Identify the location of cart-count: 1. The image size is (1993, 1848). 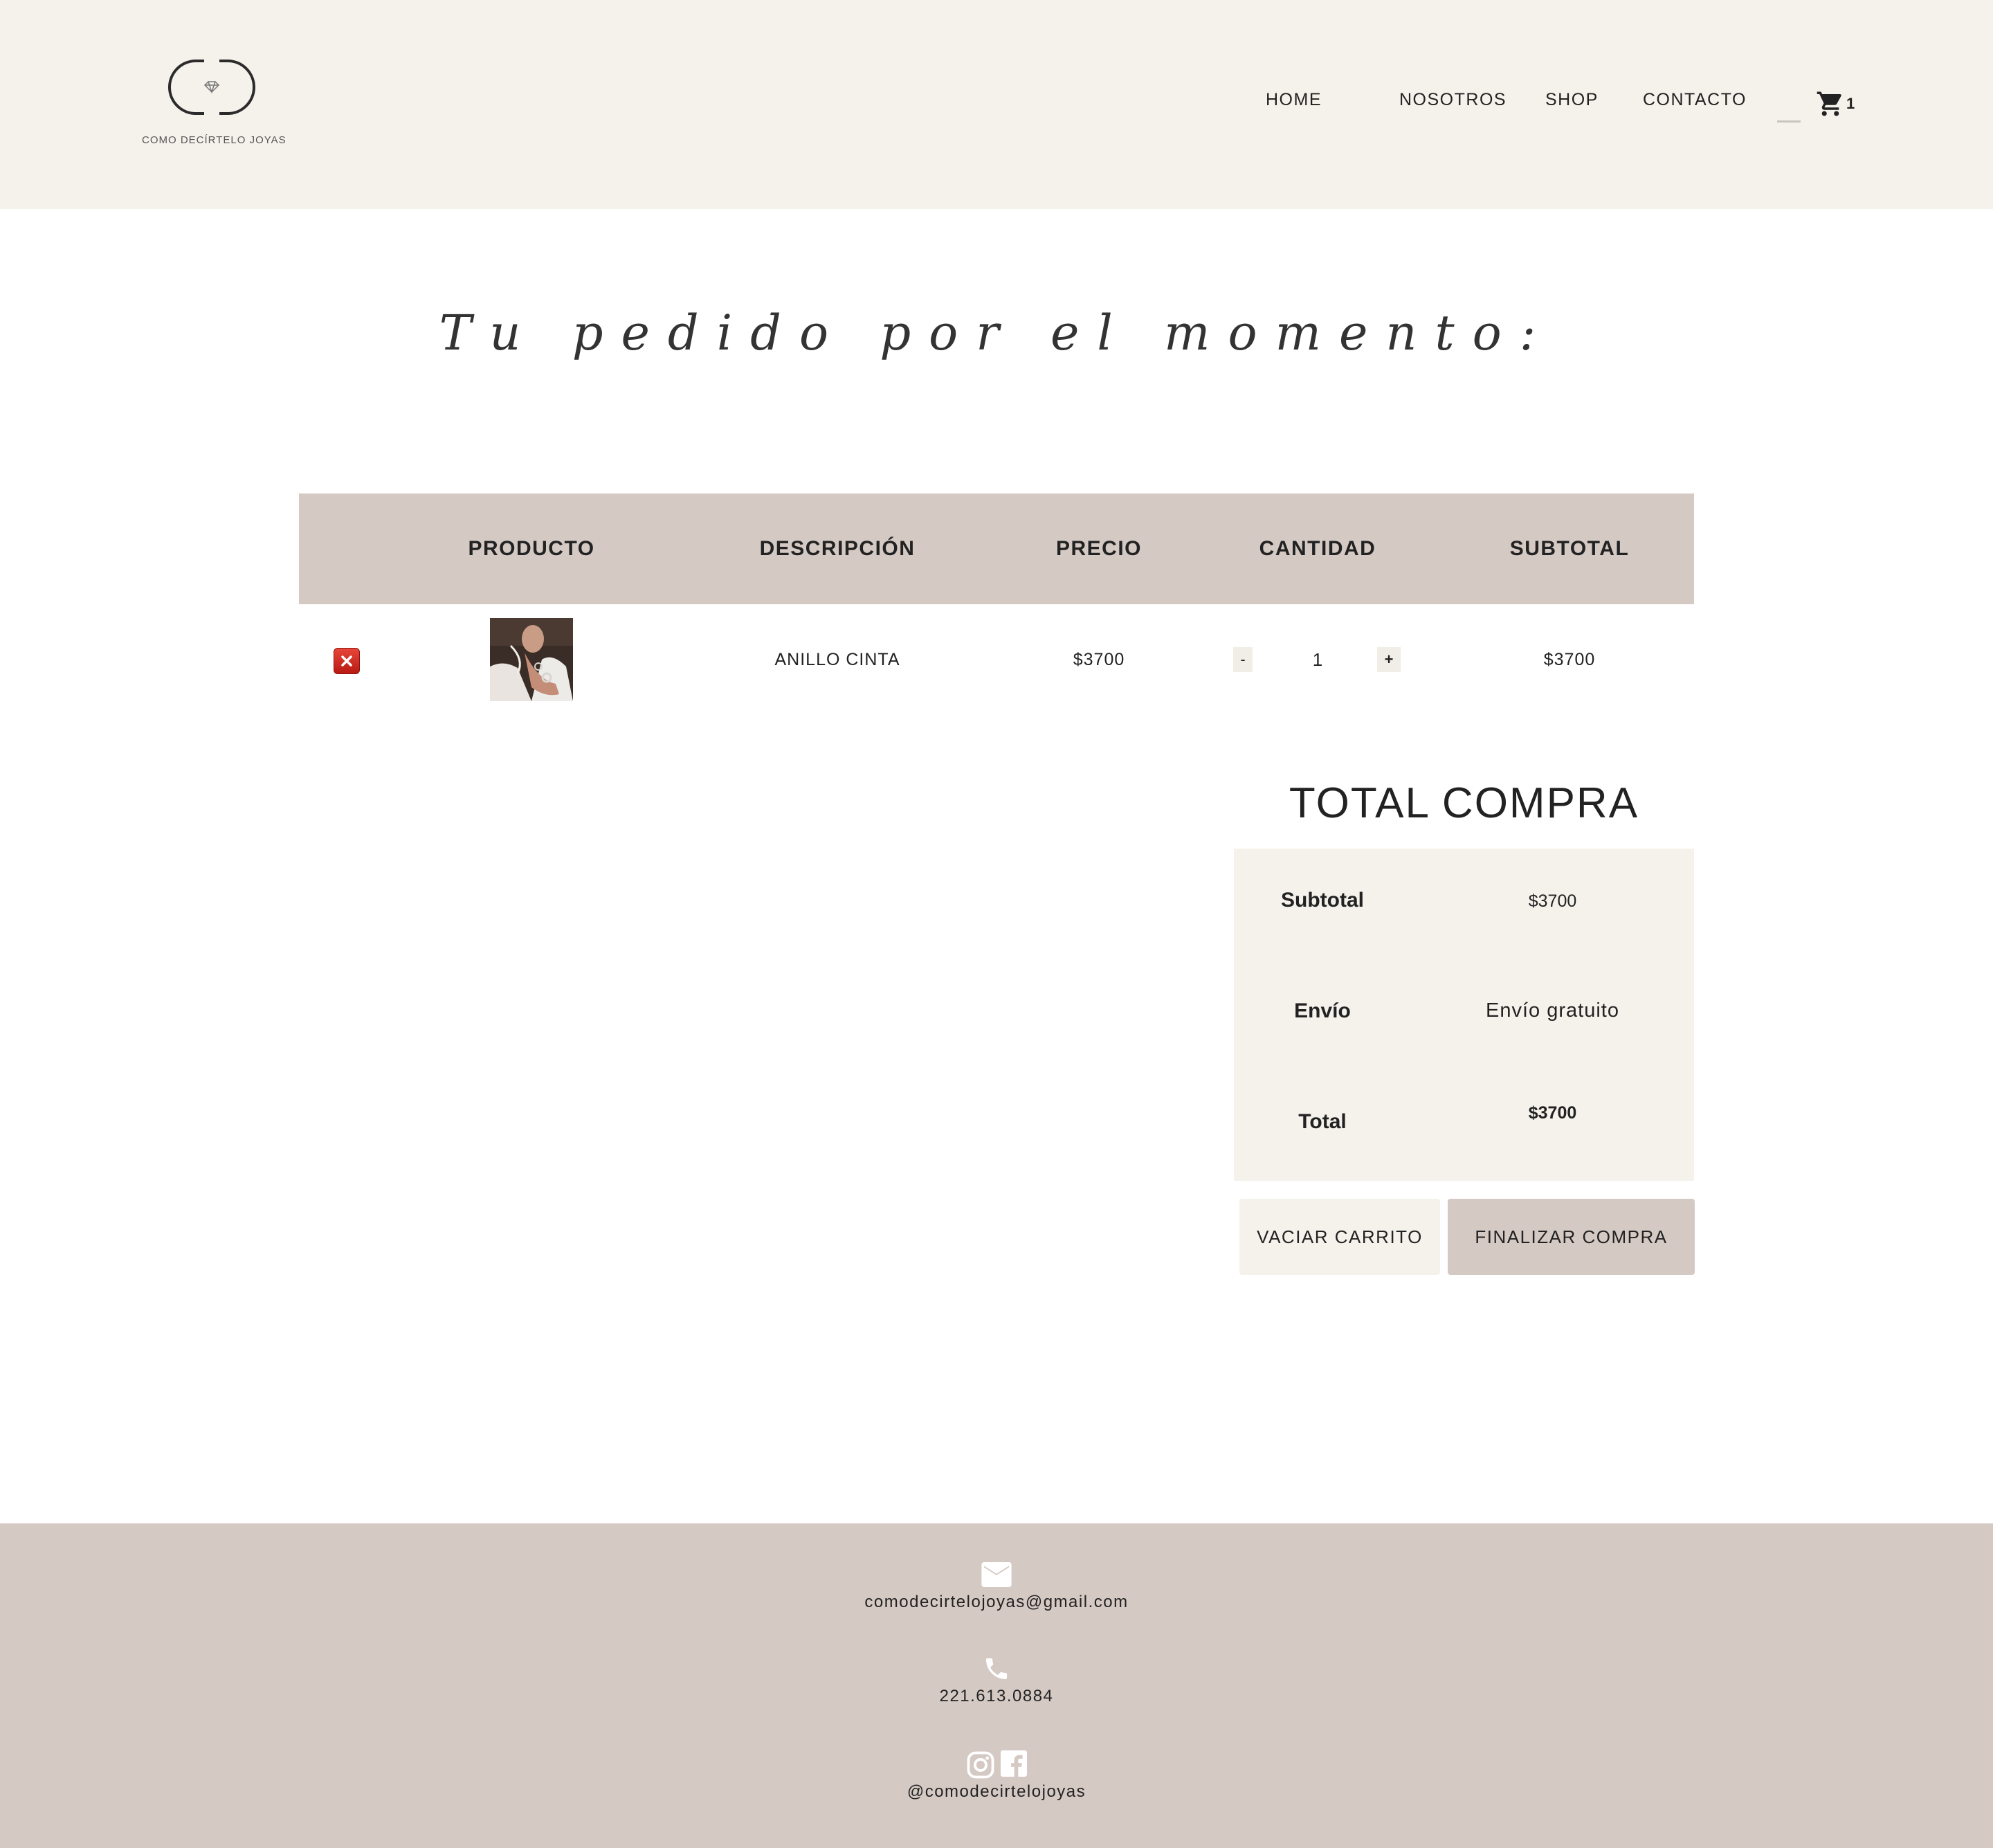
(1850, 103).